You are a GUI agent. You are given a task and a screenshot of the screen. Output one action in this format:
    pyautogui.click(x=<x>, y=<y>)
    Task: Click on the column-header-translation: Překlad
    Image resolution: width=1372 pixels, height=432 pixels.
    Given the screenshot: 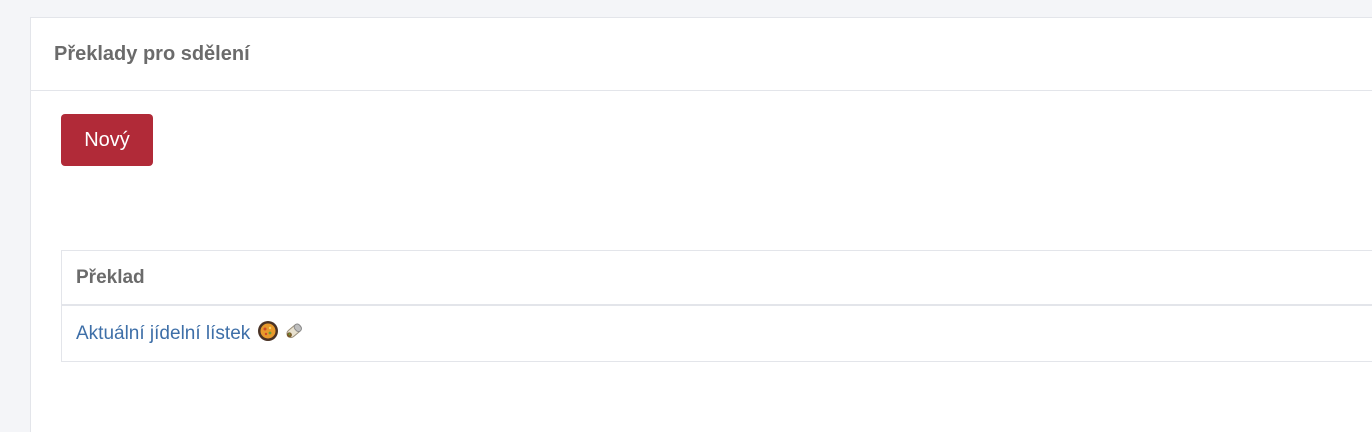 What is the action you would take?
    pyautogui.click(x=717, y=278)
    